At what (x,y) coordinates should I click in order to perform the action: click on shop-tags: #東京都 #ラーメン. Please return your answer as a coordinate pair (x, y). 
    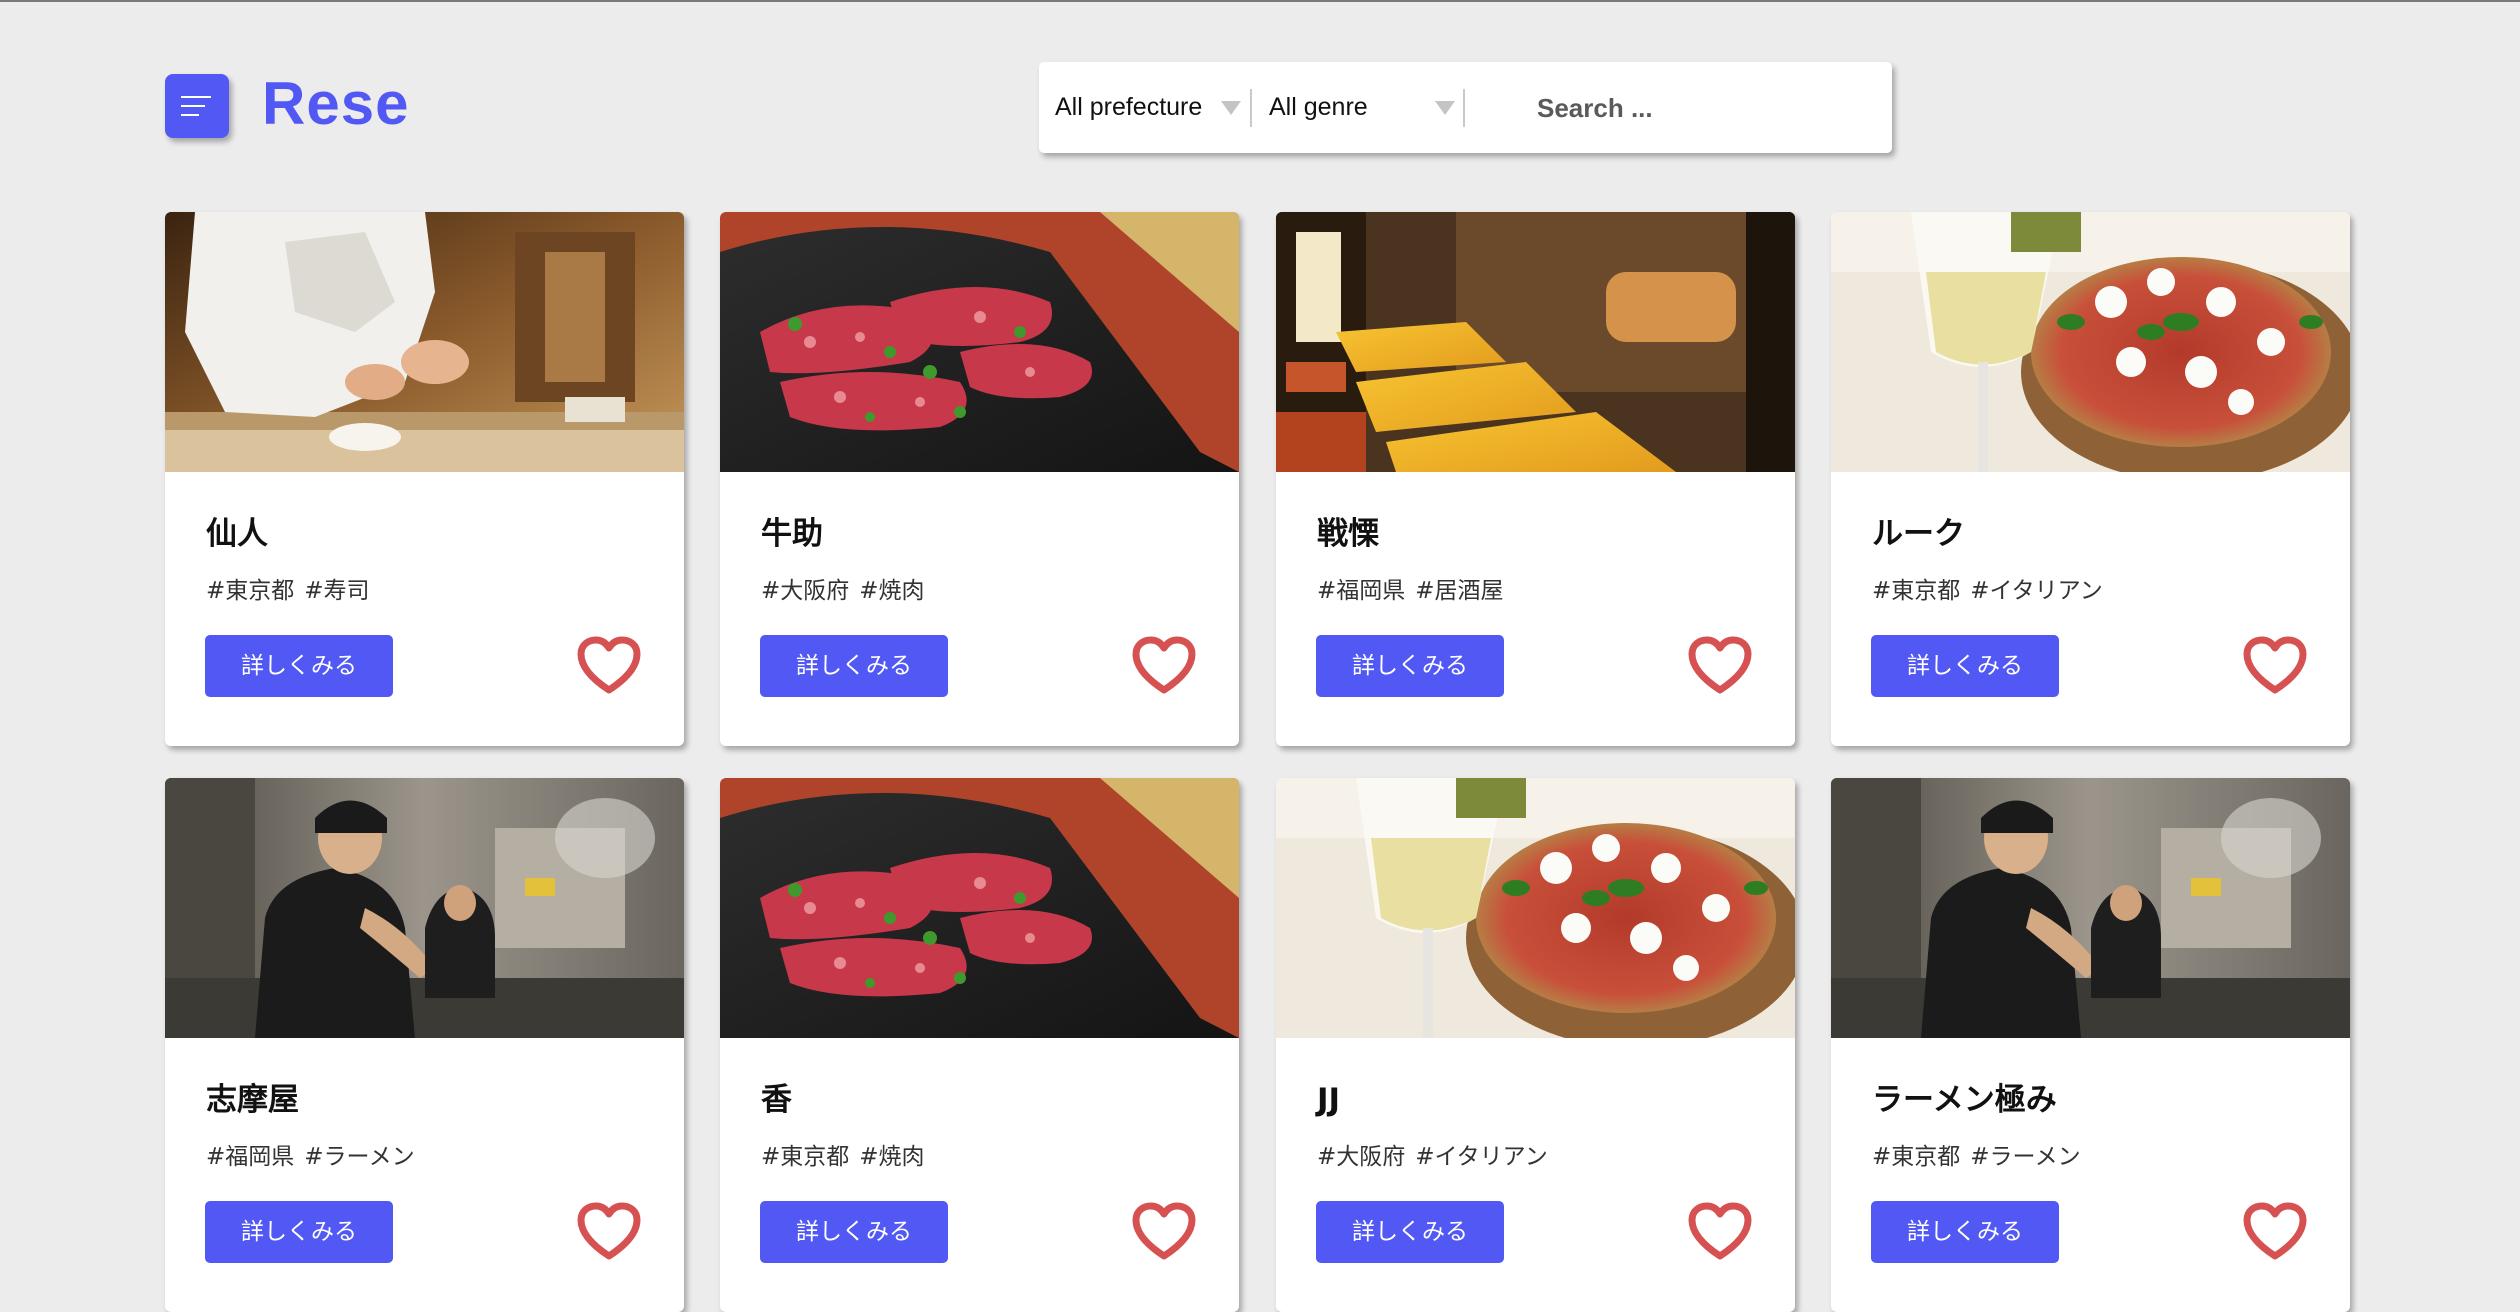
    Looking at the image, I should click on (1976, 1157).